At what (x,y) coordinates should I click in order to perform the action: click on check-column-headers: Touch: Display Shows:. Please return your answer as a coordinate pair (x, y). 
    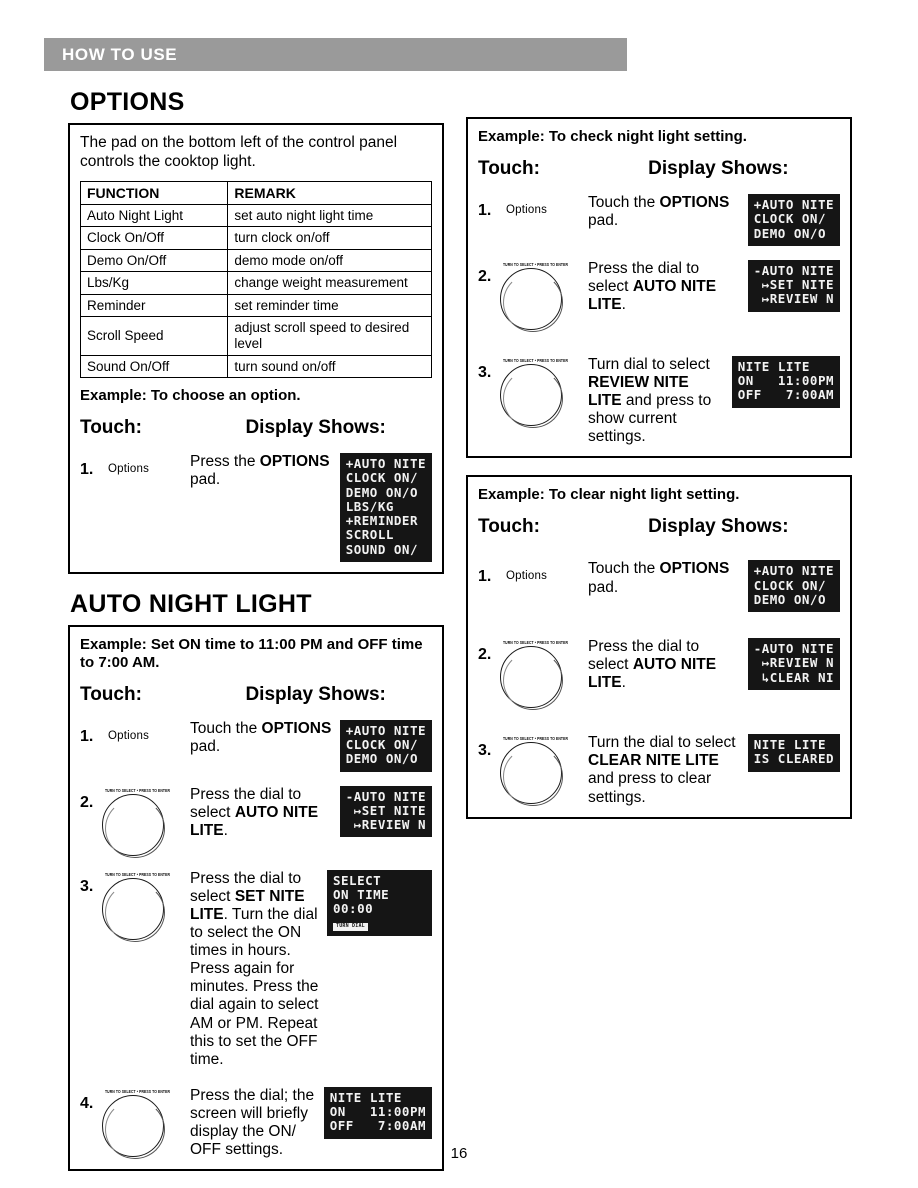
    Looking at the image, I should click on (659, 169).